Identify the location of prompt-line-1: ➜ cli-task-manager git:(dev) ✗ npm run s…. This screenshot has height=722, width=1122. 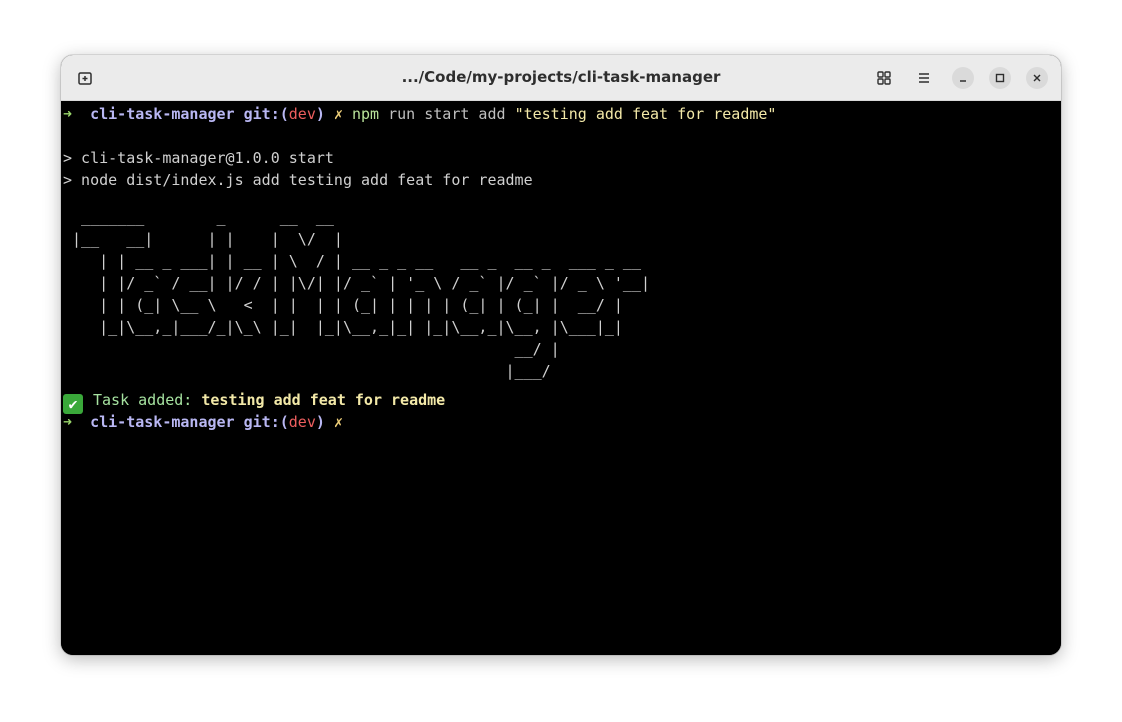
(419, 114).